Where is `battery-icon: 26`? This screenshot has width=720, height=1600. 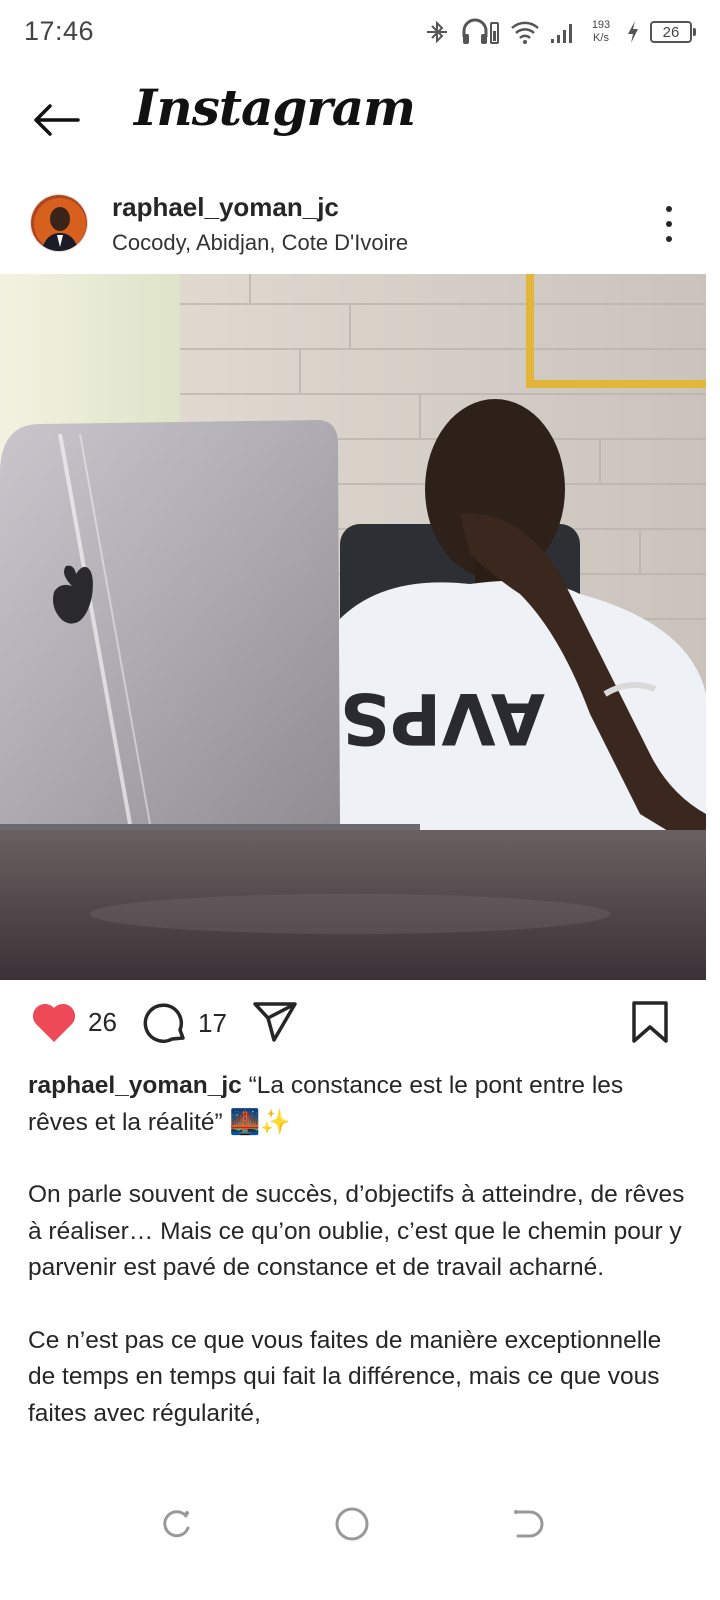 battery-icon: 26 is located at coordinates (673, 32).